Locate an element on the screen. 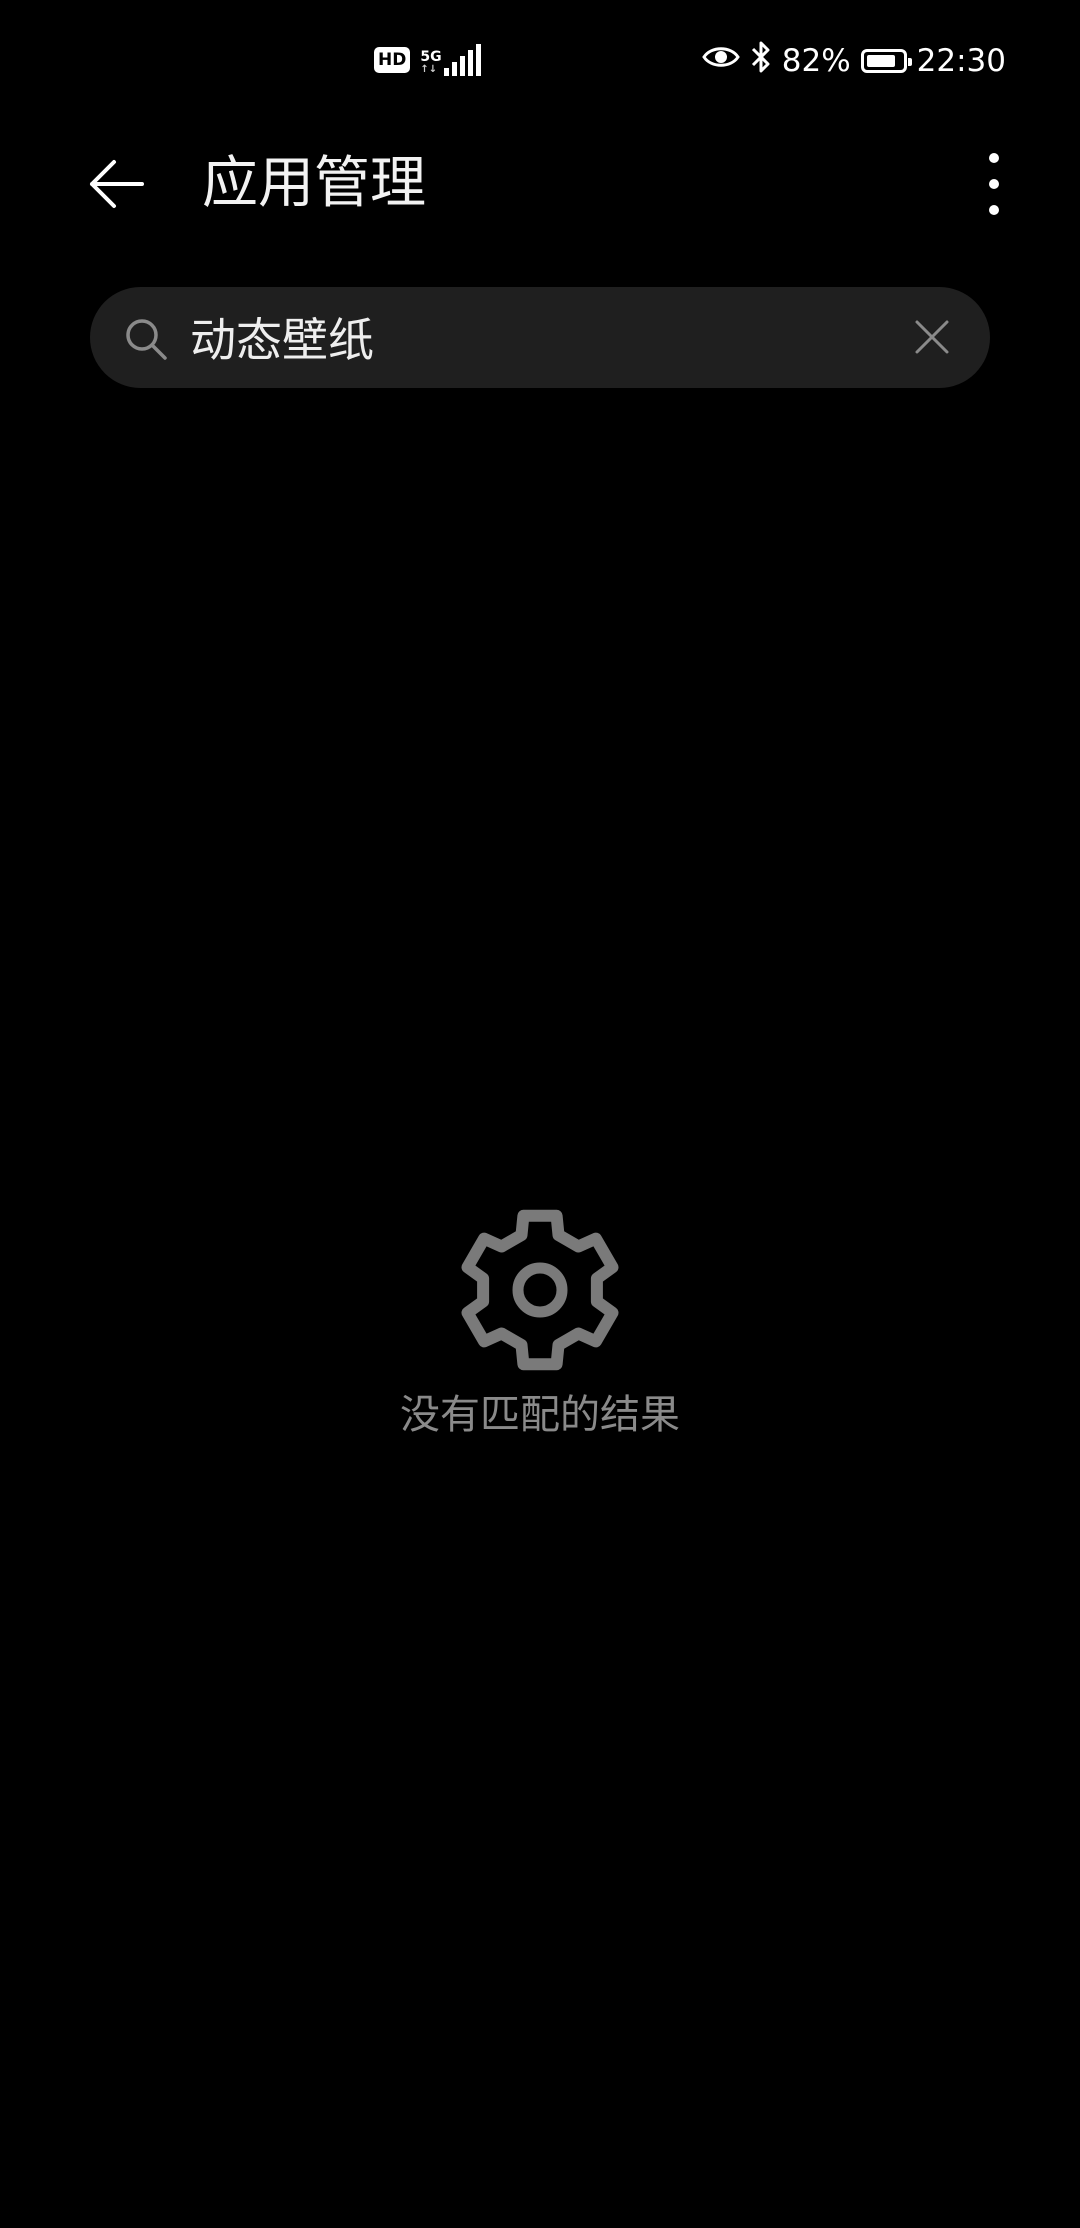 This screenshot has width=1080, height=2228. app-bar: 应用管理 is located at coordinates (540, 184).